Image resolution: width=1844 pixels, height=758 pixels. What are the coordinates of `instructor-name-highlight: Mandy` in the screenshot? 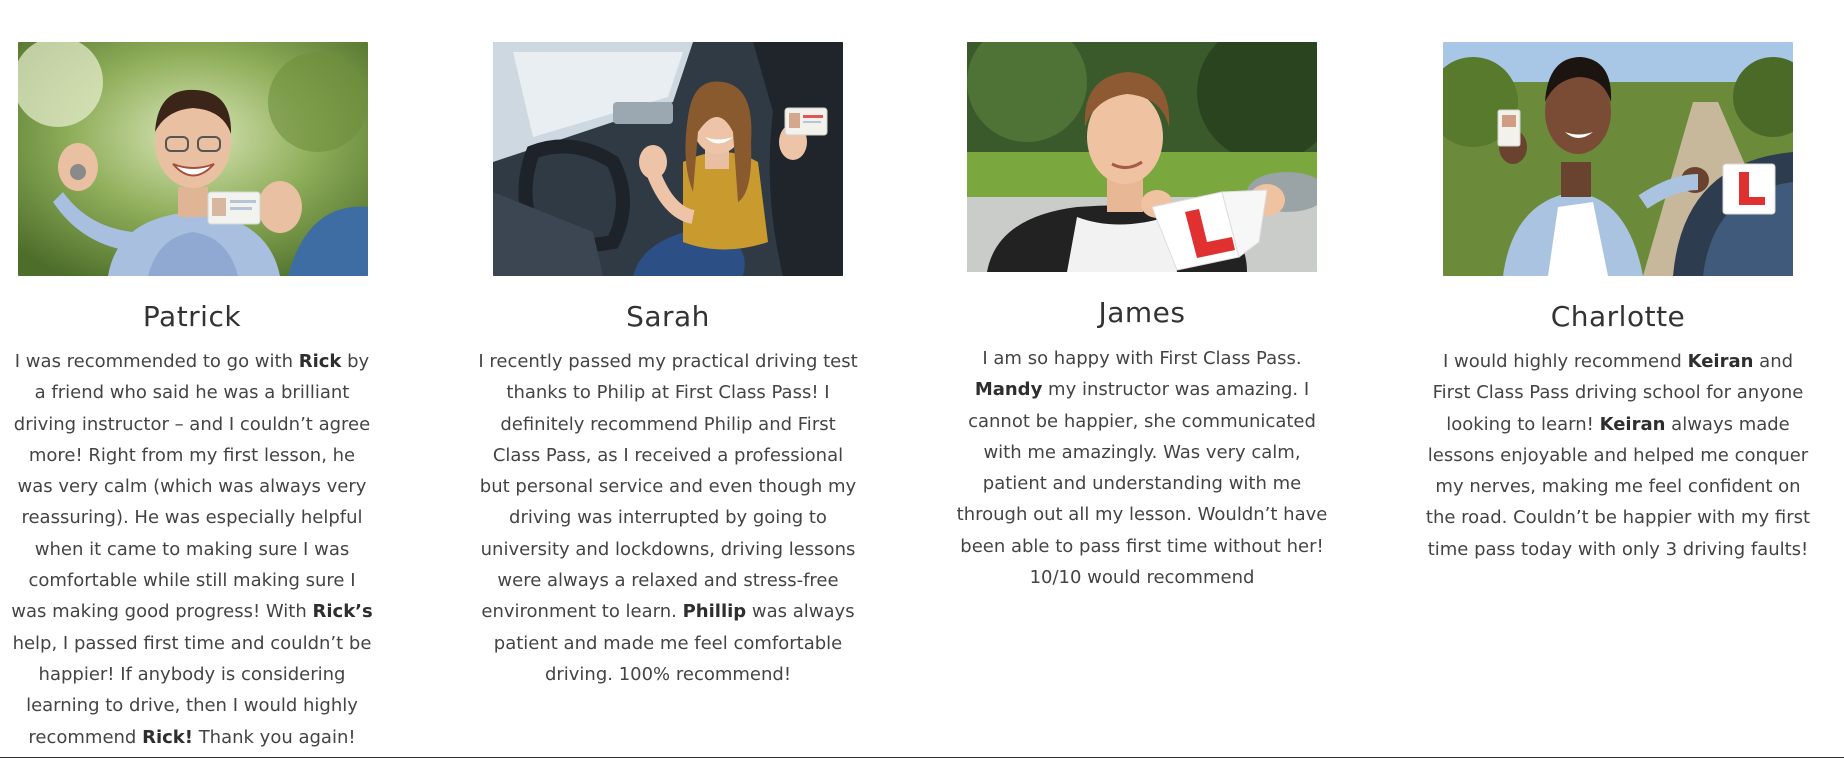 It's located at (1008, 390).